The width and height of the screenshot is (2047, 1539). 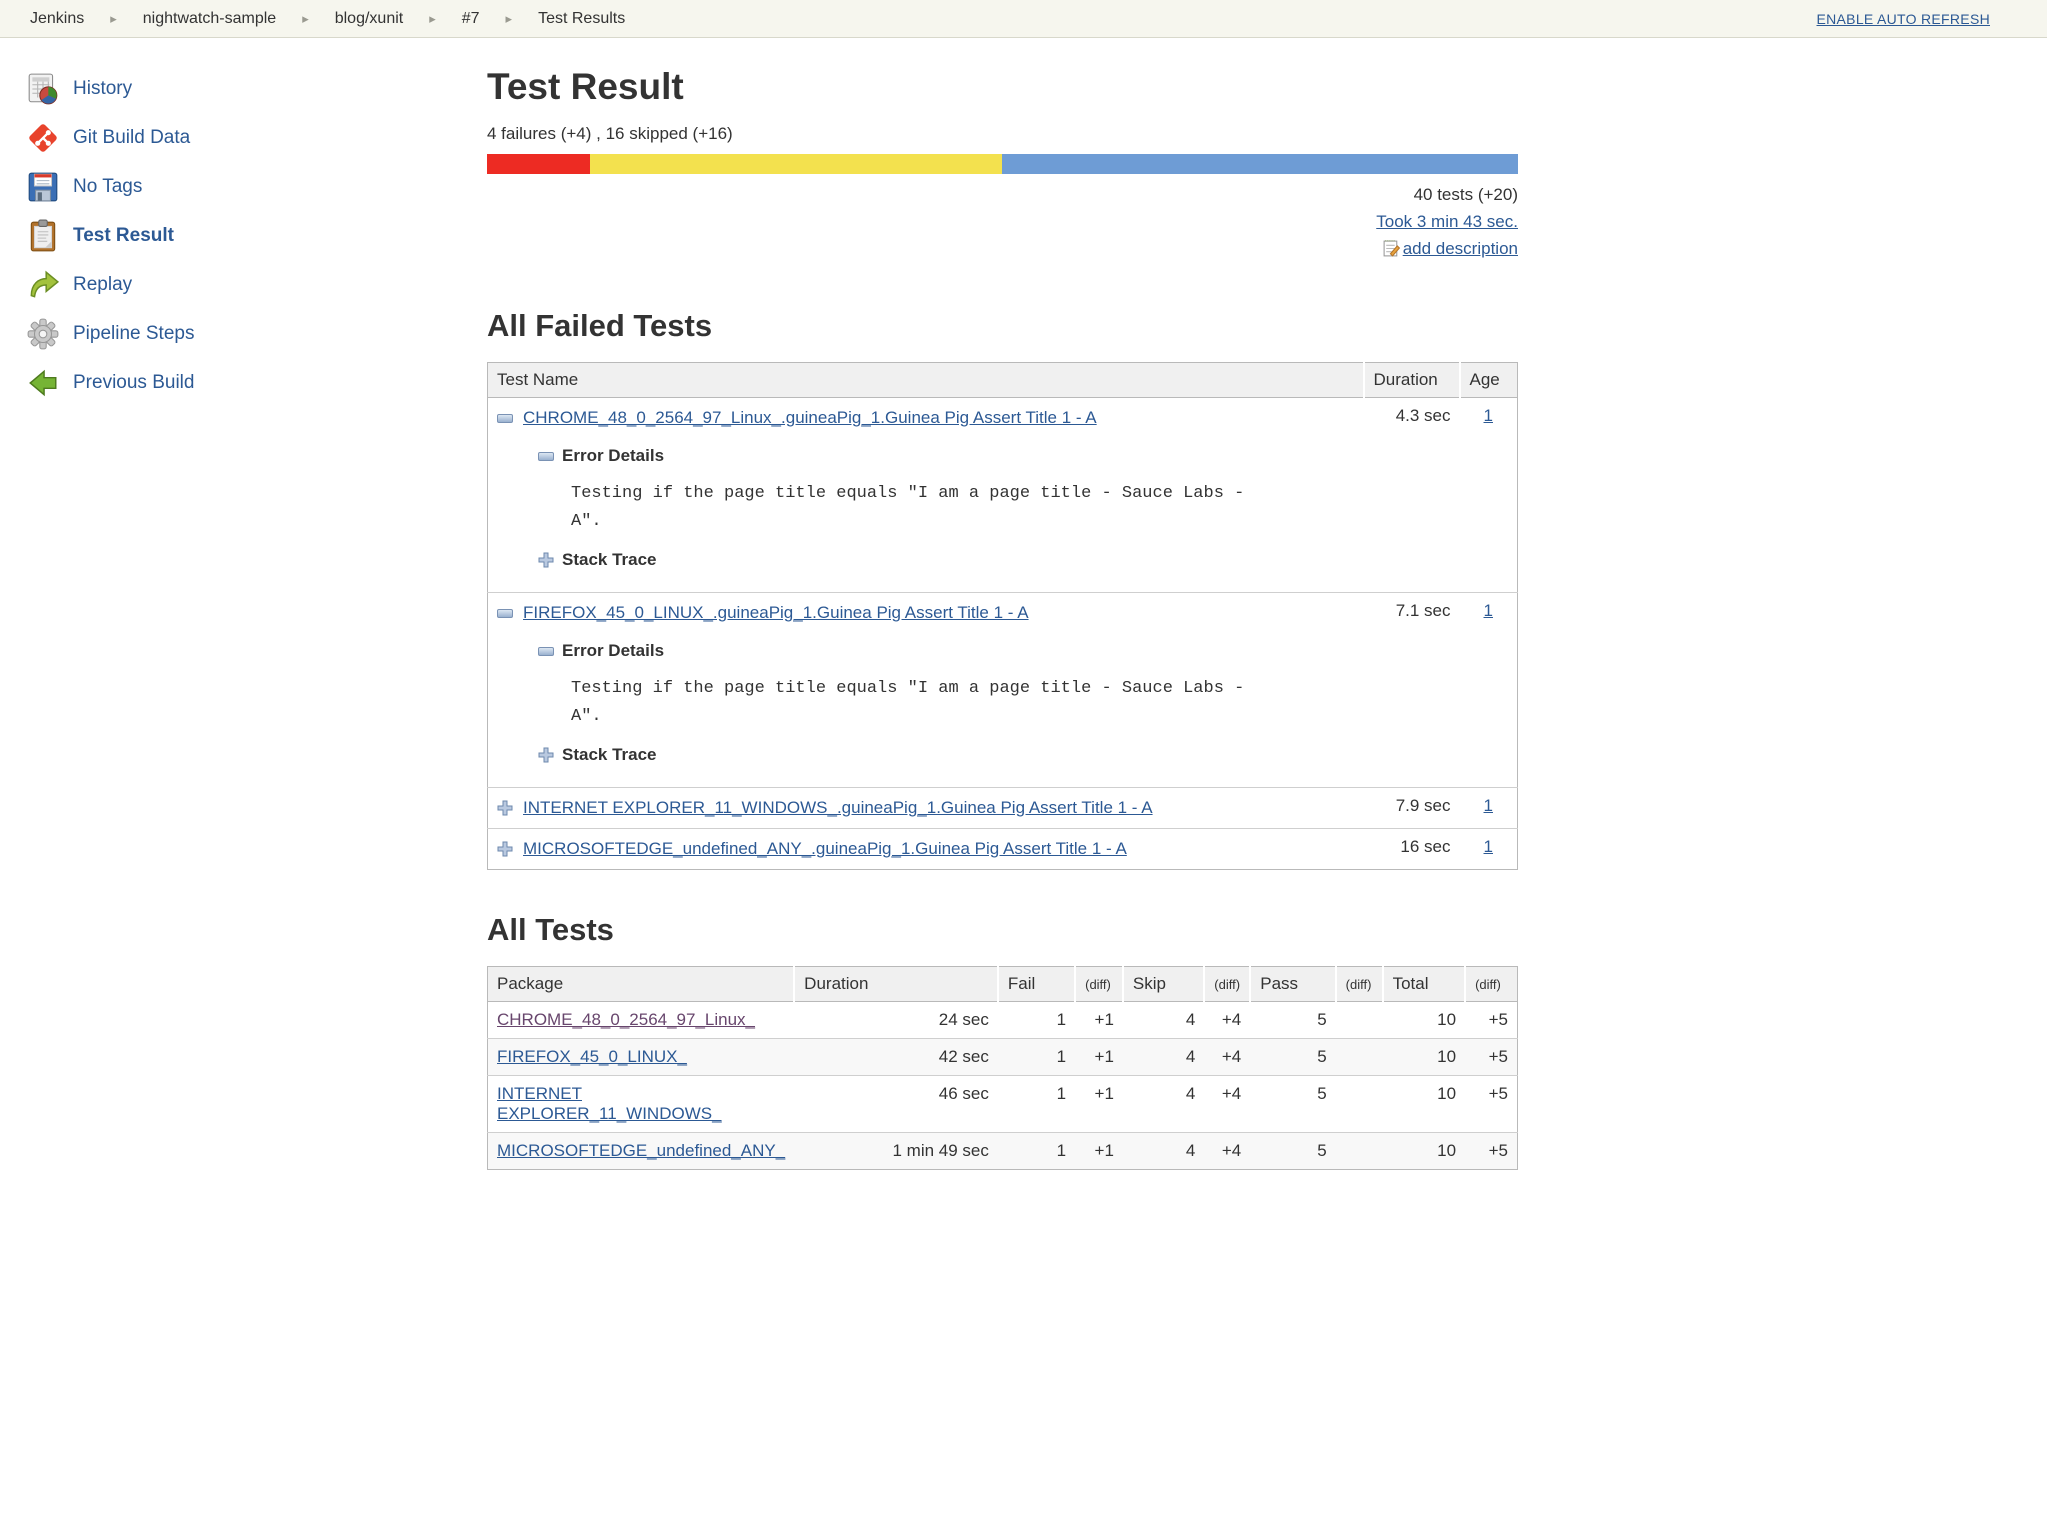 I want to click on breadcrumb-jenkins: Jenkins, so click(x=57, y=19).